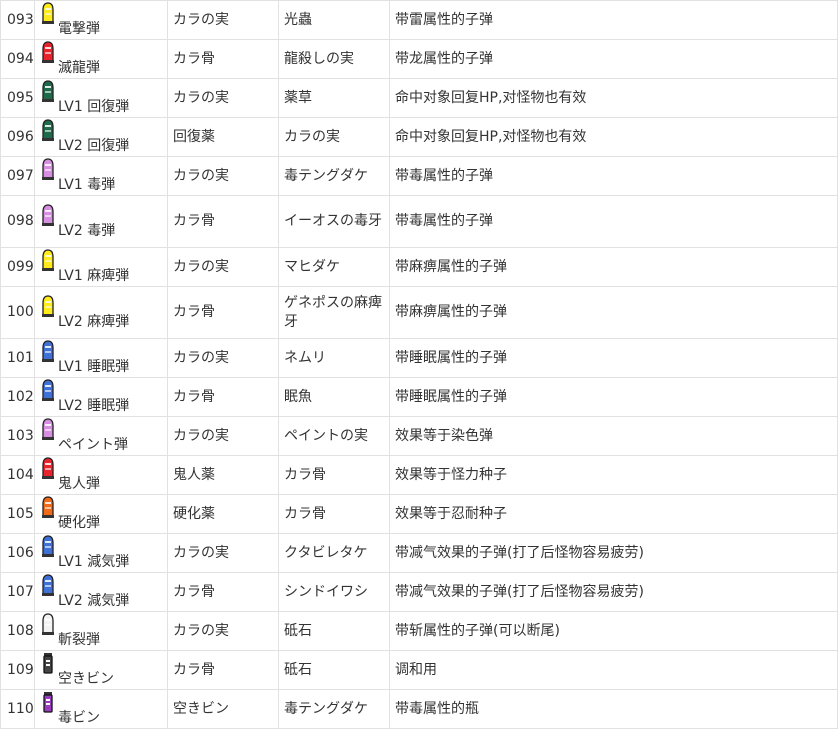 This screenshot has width=838, height=735. What do you see at coordinates (334, 267) in the screenshot?
I see `cell-material-2: マヒダケ` at bounding box center [334, 267].